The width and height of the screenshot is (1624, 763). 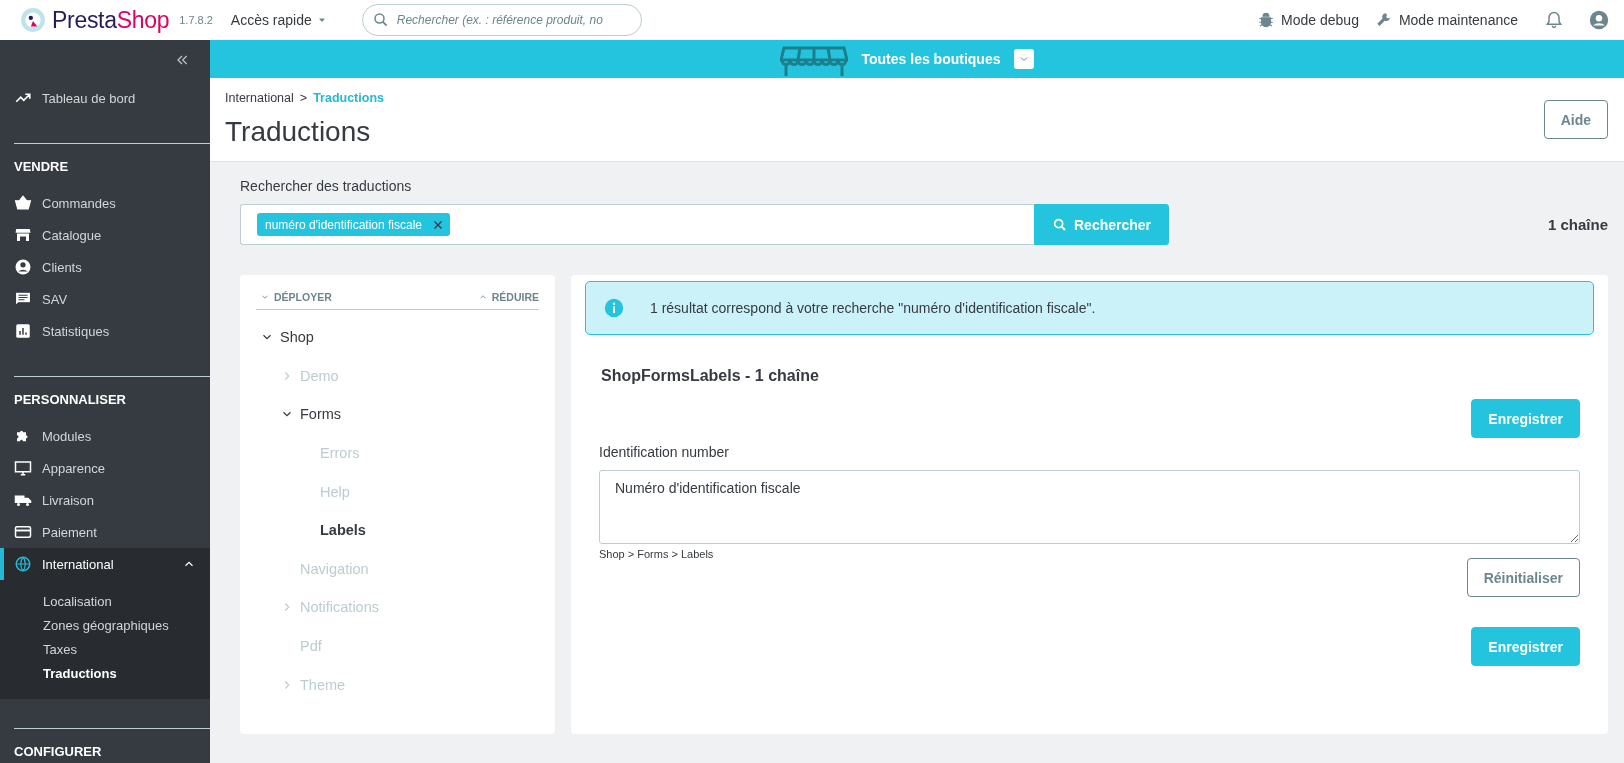 What do you see at coordinates (1308, 20) in the screenshot?
I see `mode-link: Mode debug` at bounding box center [1308, 20].